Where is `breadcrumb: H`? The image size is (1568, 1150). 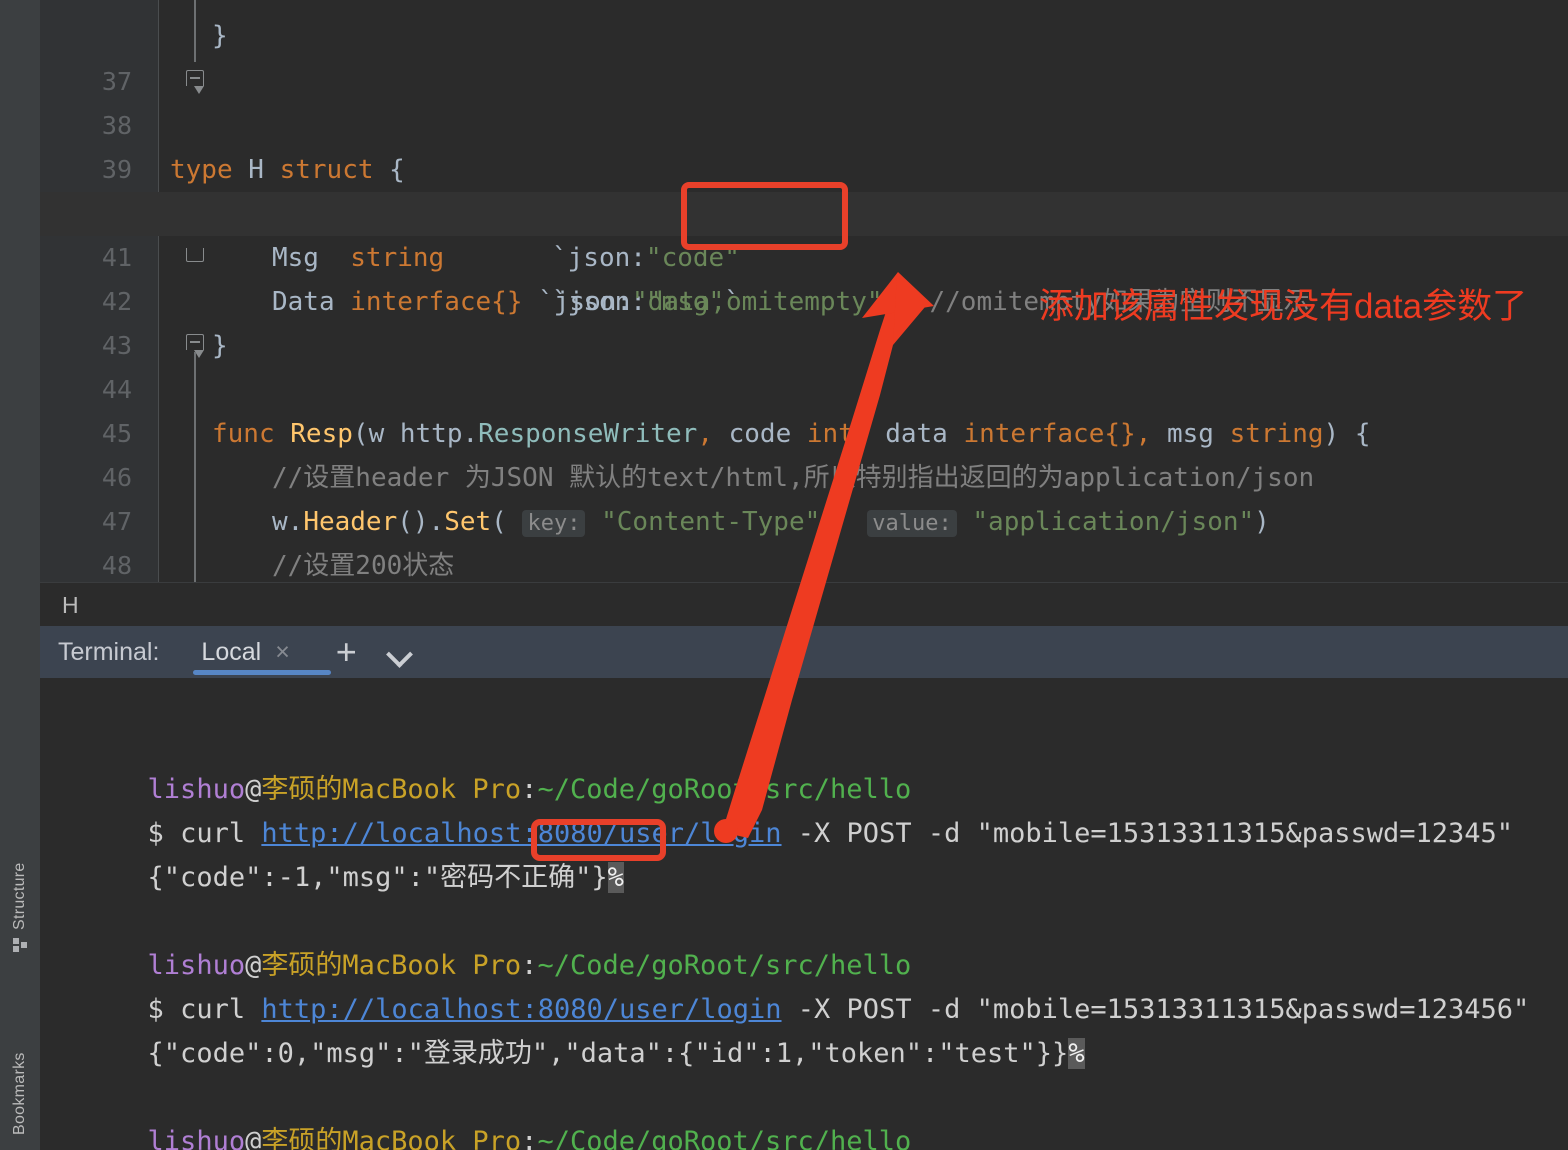 breadcrumb: H is located at coordinates (804, 604).